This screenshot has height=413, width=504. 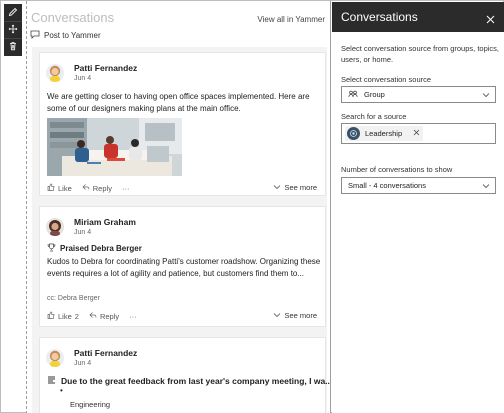 I want to click on praise-label: Praised Debra Berger, so click(x=101, y=248).